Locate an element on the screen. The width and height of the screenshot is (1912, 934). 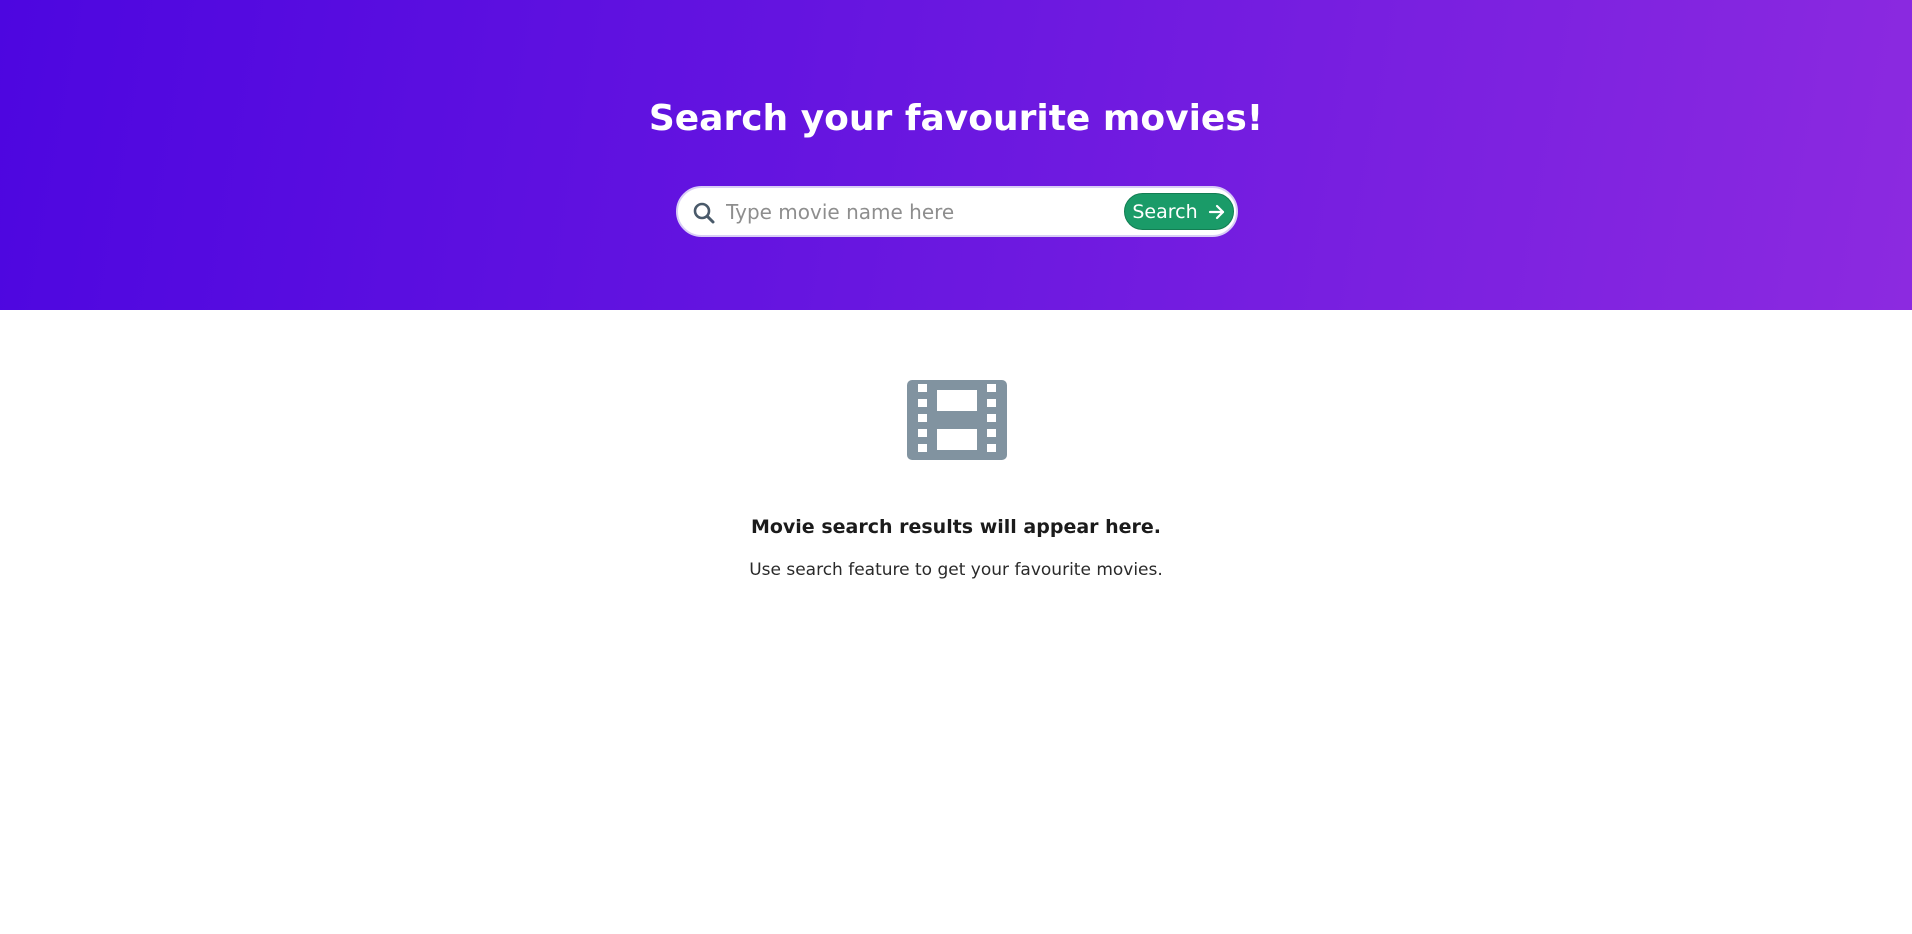
search-icon is located at coordinates (704, 213).